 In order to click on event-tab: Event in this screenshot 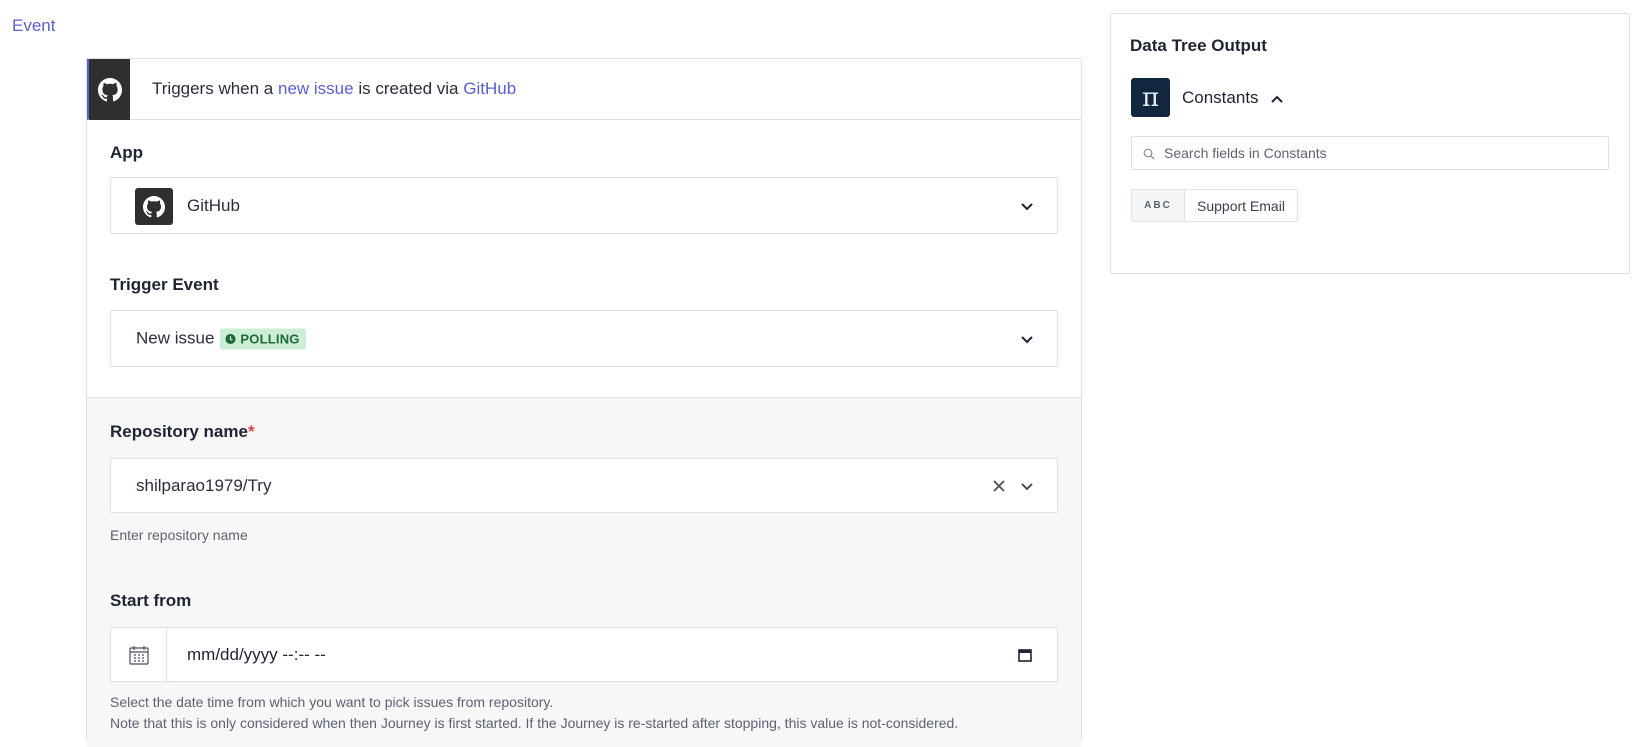, I will do `click(33, 26)`.